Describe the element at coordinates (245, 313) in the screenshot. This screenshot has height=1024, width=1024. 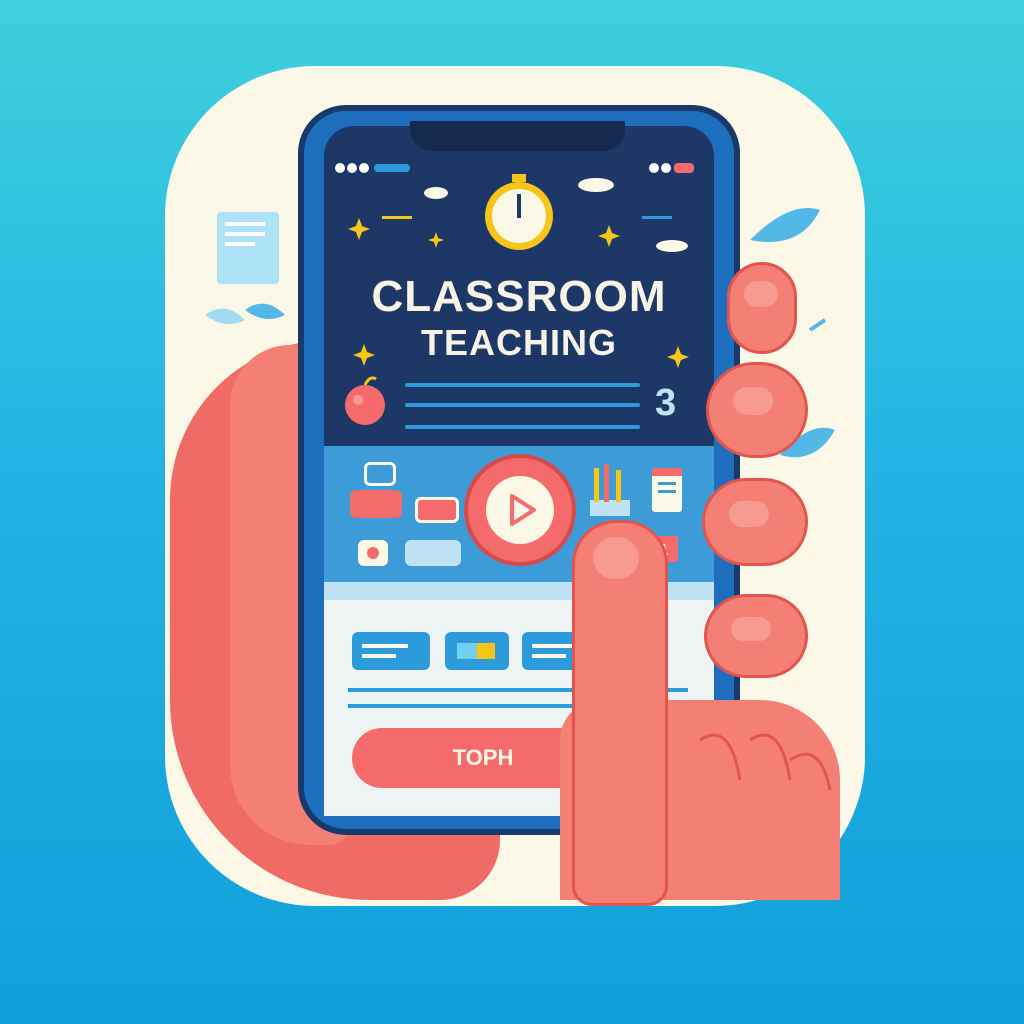
I see `leaf-icon` at that location.